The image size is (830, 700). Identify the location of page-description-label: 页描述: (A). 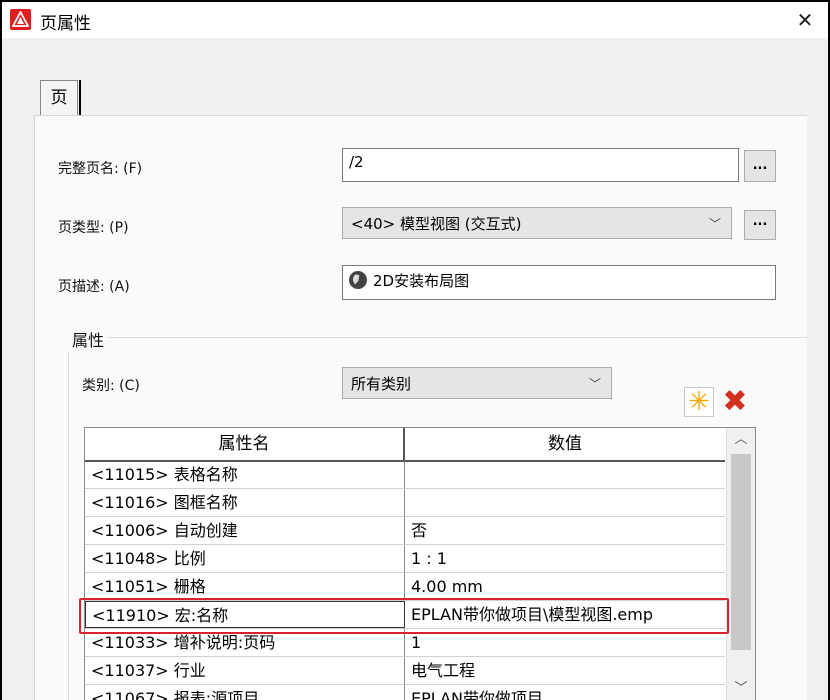
(94, 287).